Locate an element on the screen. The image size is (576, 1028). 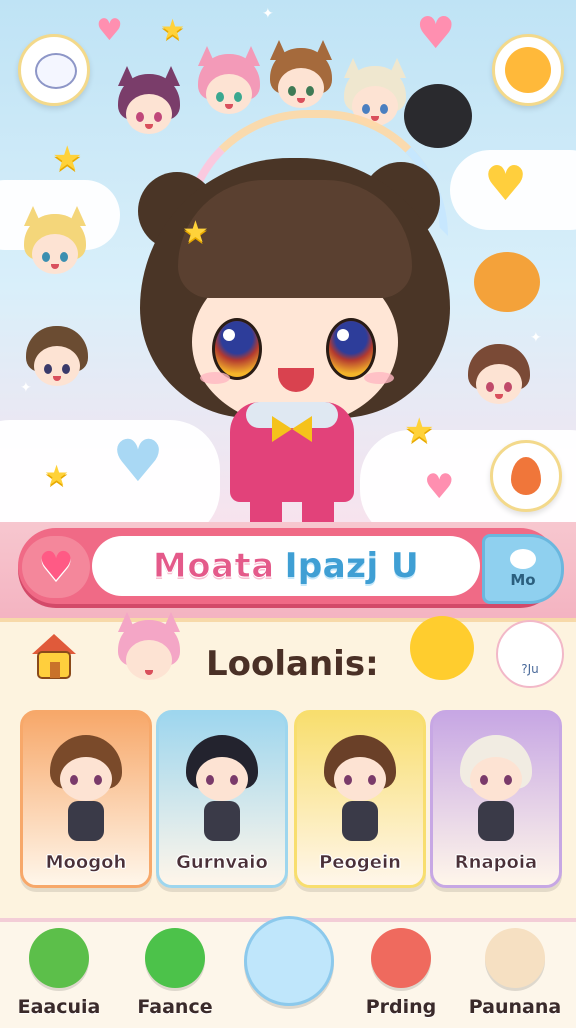
moon-face-icon is located at coordinates (515, 958).